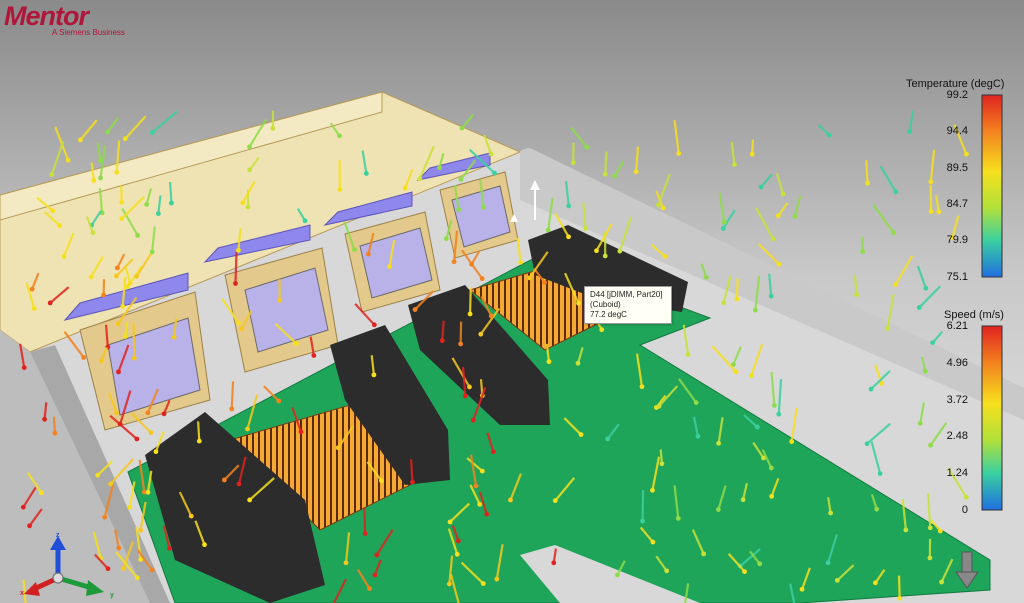 Image resolution: width=1024 pixels, height=603 pixels. Describe the element at coordinates (957, 362) in the screenshot. I see `speed-legend-tick: 4.96` at that location.